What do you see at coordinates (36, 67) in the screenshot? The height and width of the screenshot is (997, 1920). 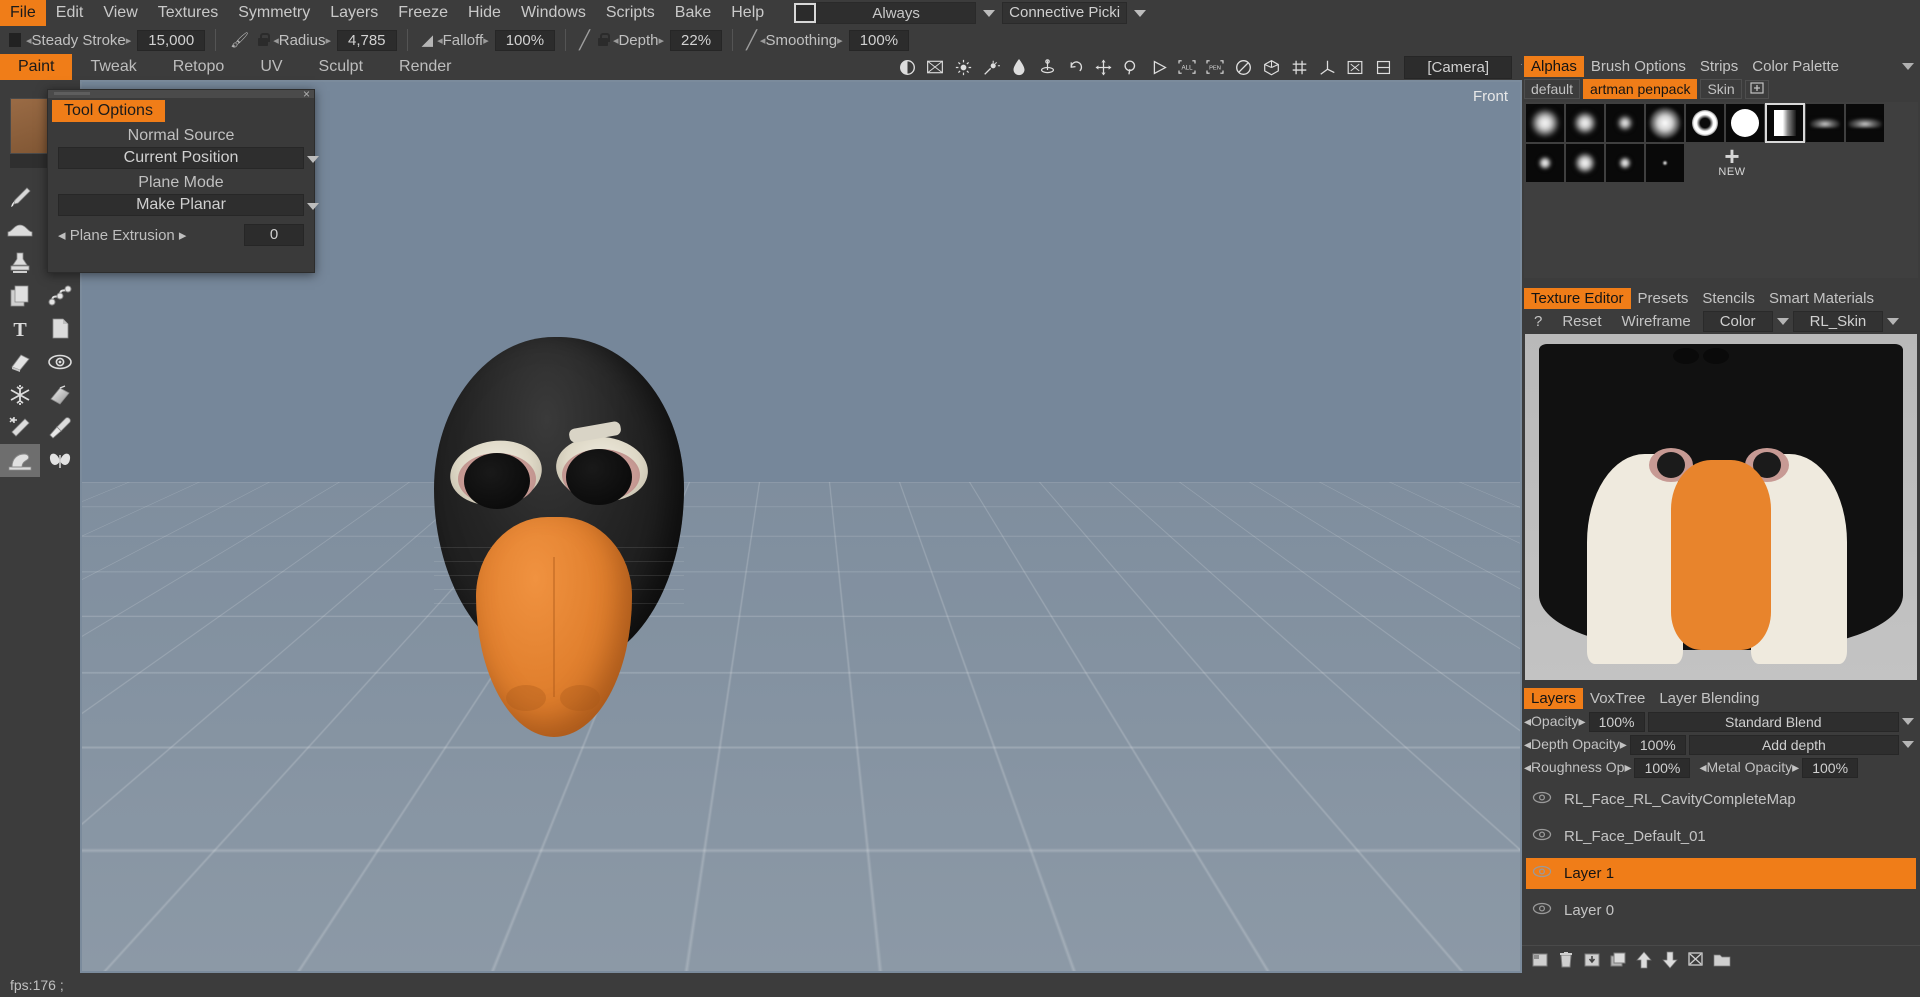 I see `mode-tab-paint: Paint` at bounding box center [36, 67].